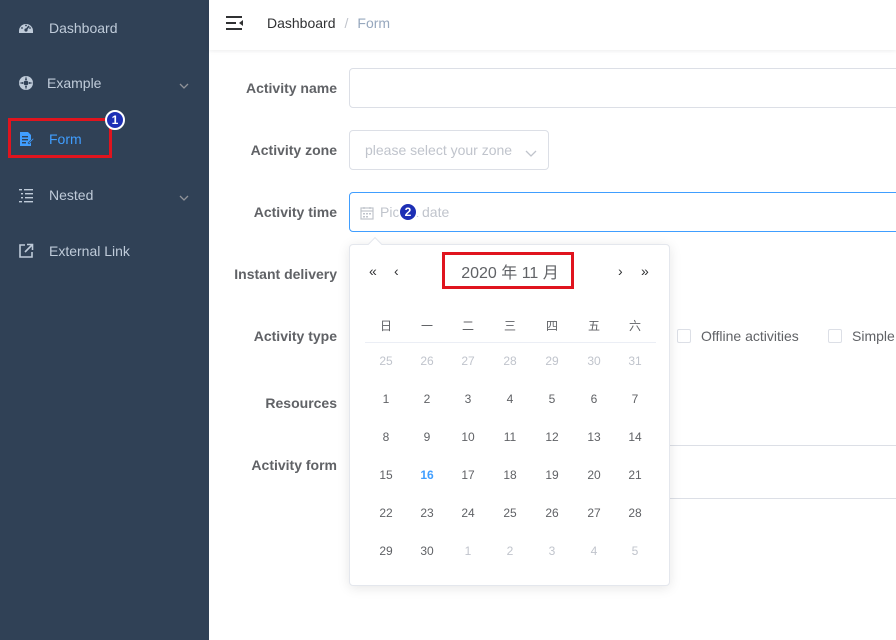 The width and height of the screenshot is (896, 640). Describe the element at coordinates (295, 212) in the screenshot. I see `activity-time-label: Activity time` at that location.